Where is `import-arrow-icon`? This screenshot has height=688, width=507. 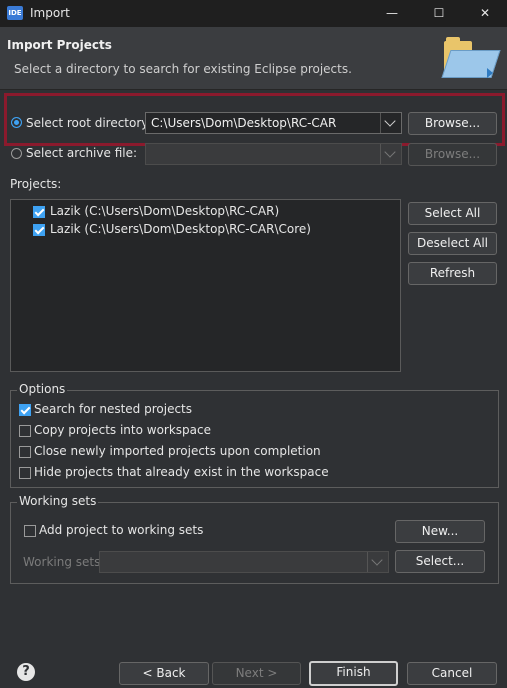 import-arrow-icon is located at coordinates (490, 73).